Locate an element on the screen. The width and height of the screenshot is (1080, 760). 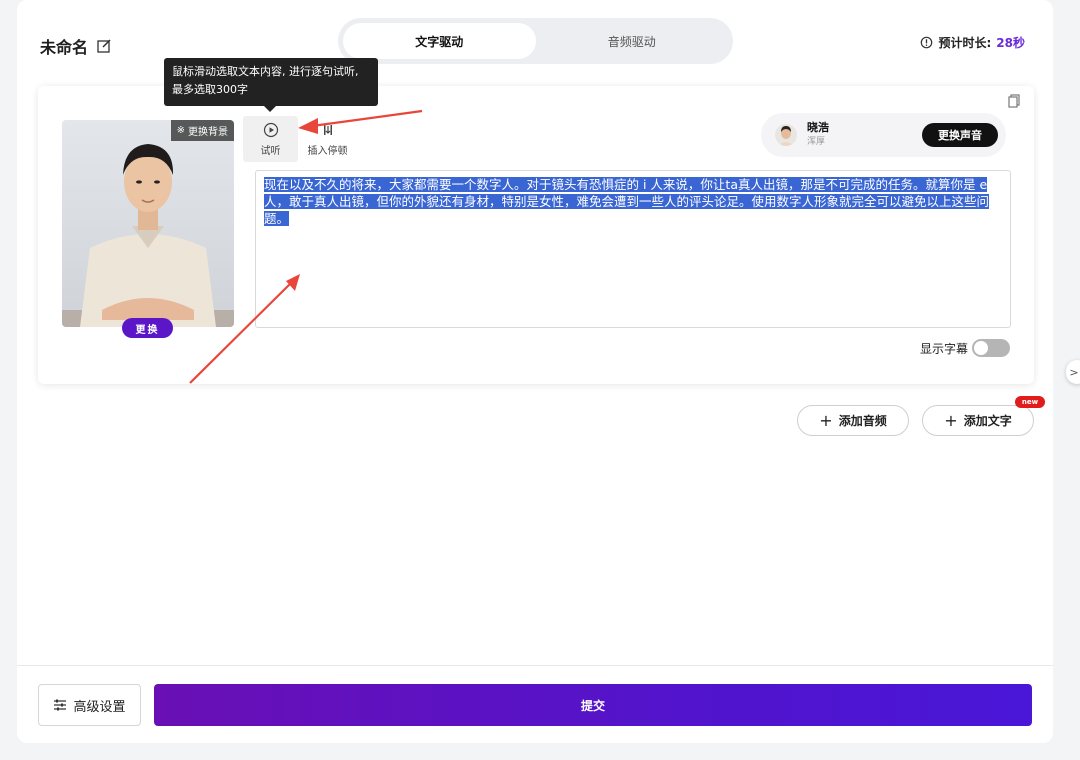
subtitle-toggle-row: 显示字幕 is located at coordinates (965, 348).